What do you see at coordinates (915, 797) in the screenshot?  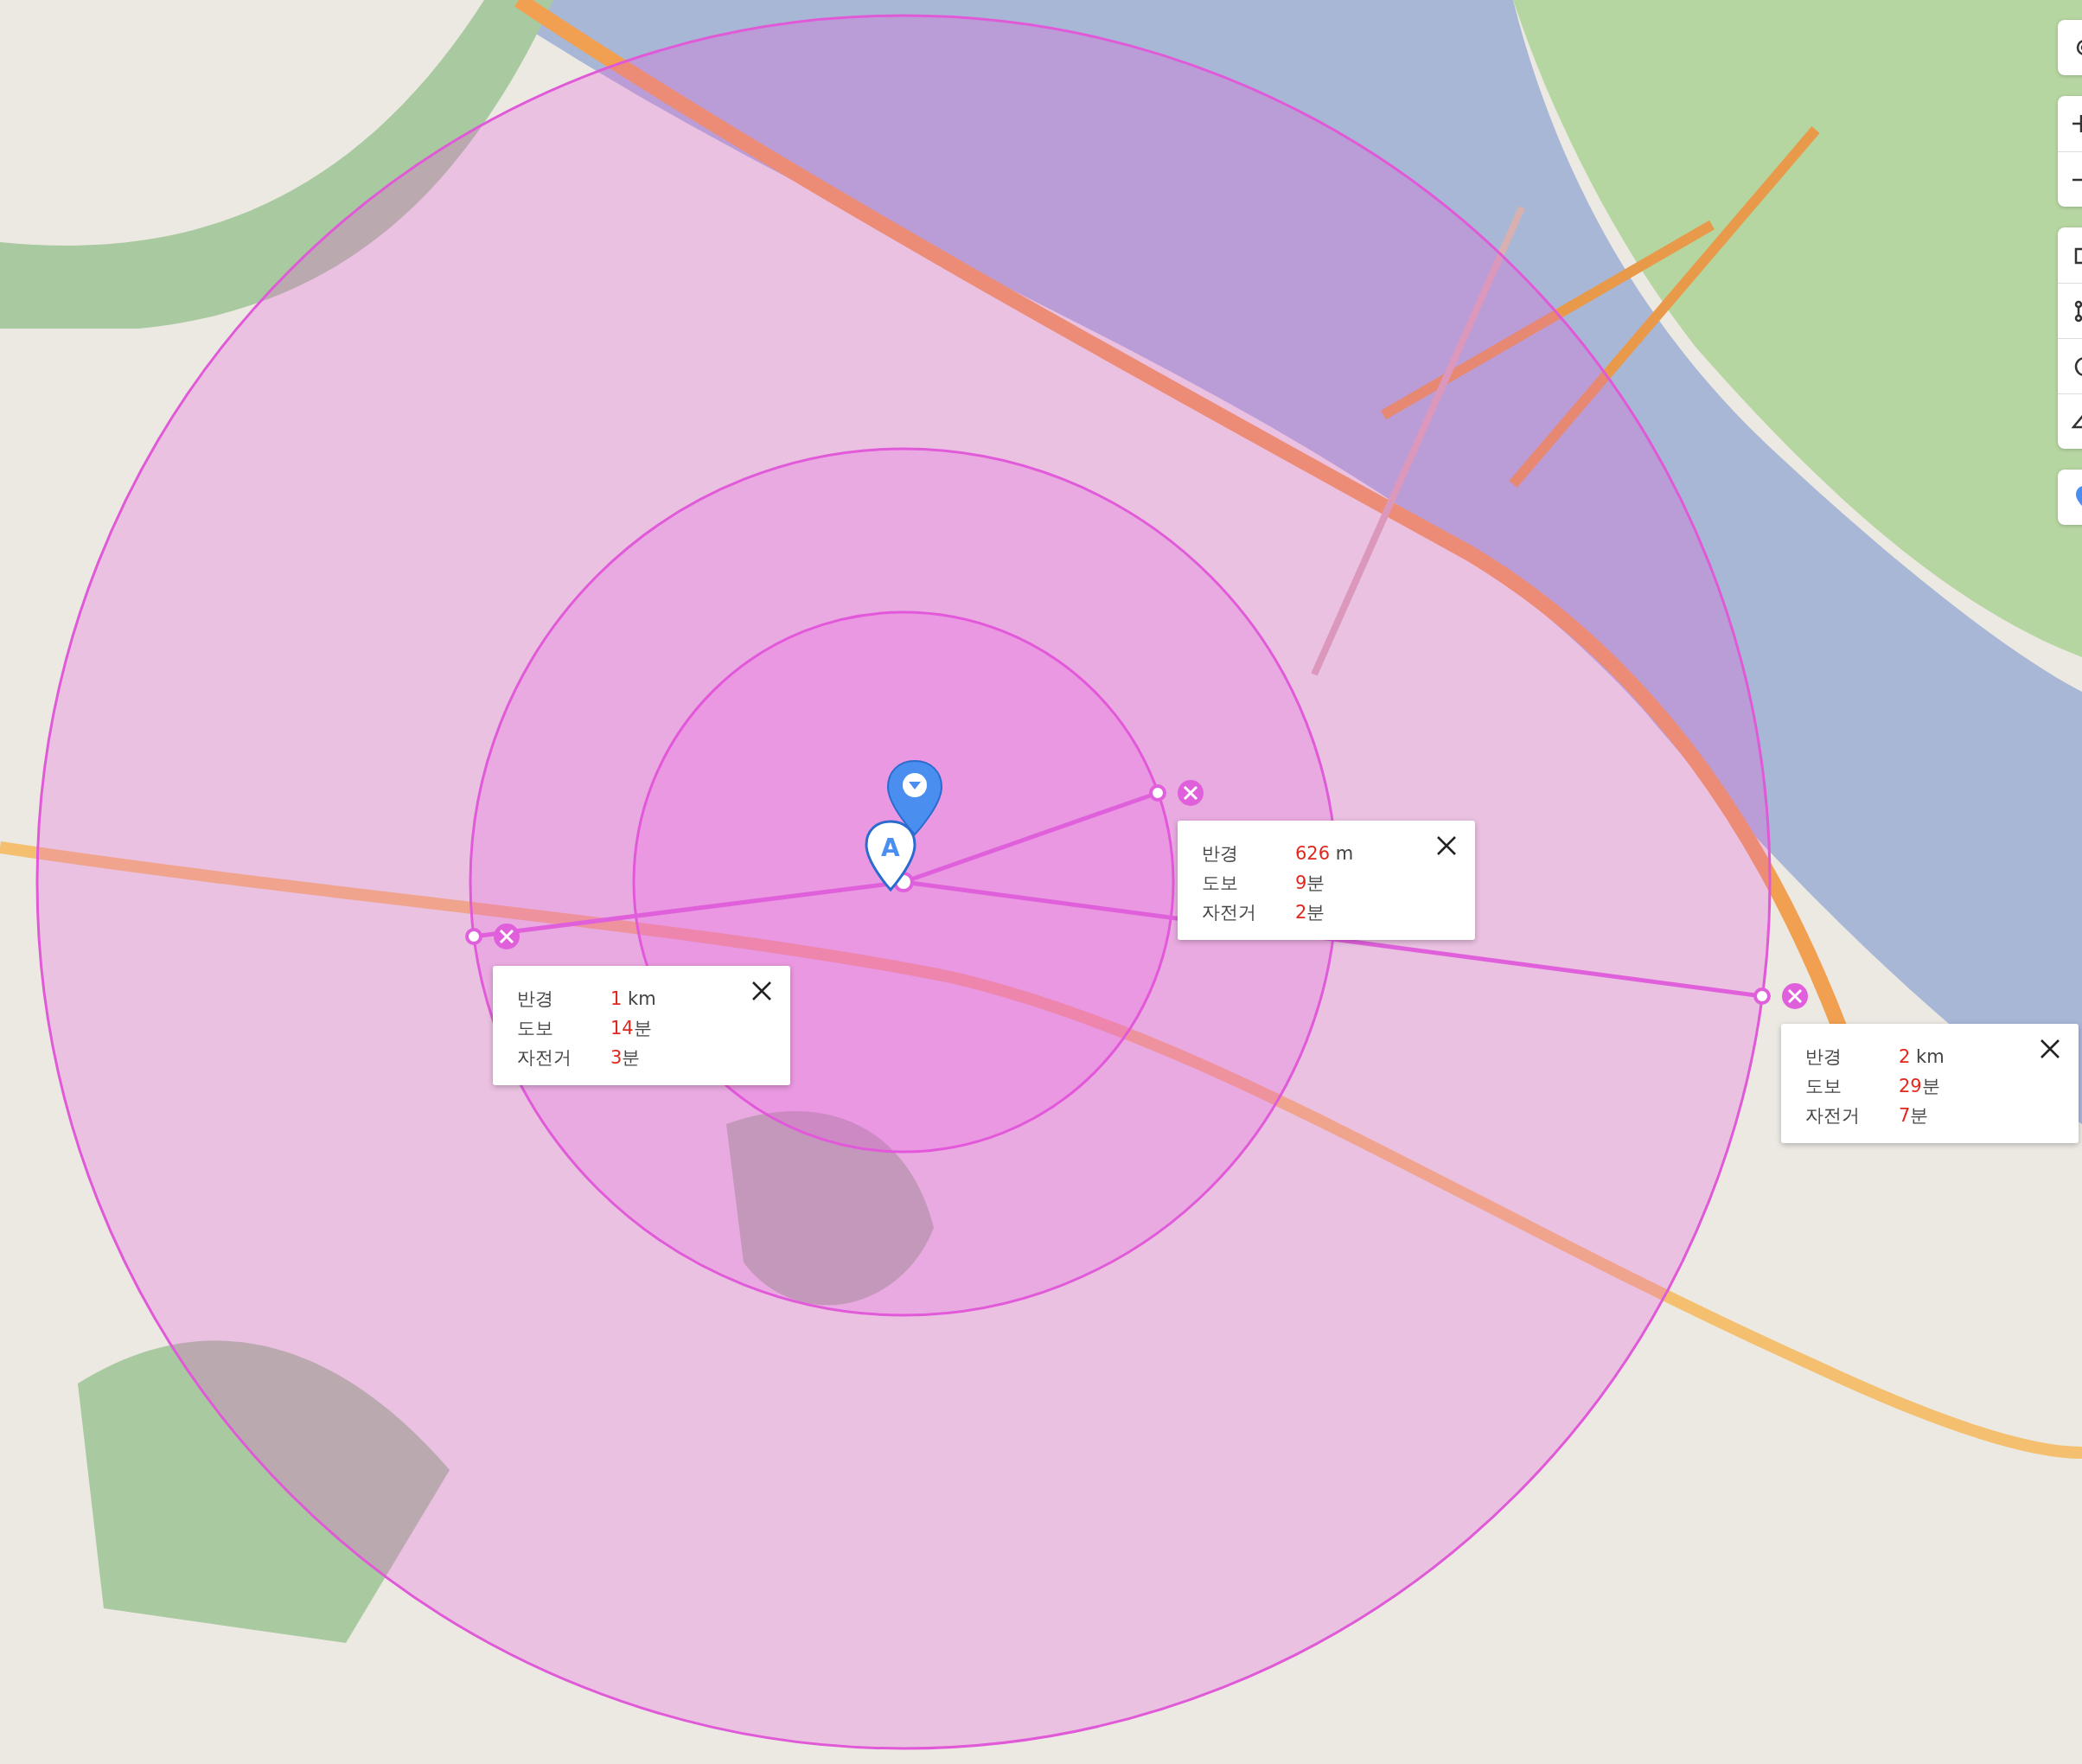 I see `location-pin-icon` at bounding box center [915, 797].